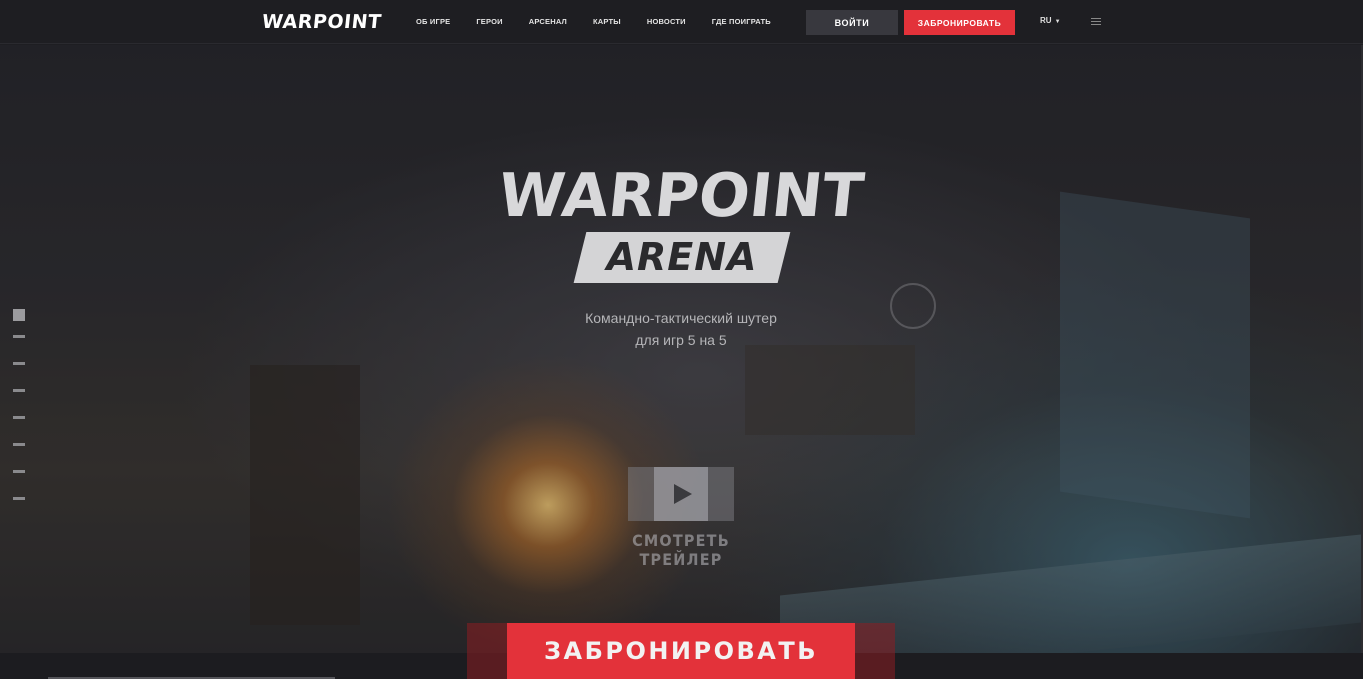 The height and width of the screenshot is (679, 1363). I want to click on login-button: ВОЙТИ, so click(852, 22).